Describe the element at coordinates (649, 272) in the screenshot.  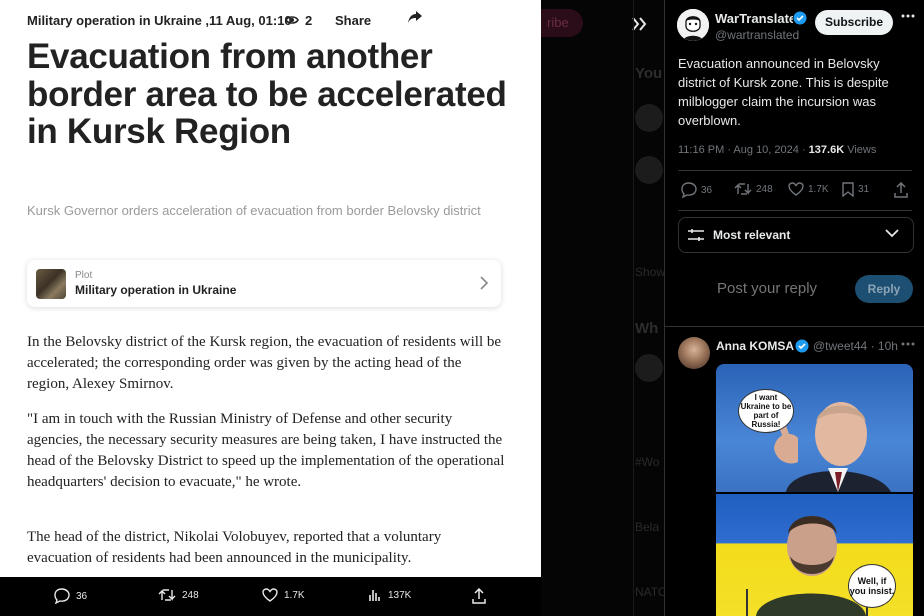
I see `show-link: Show` at that location.